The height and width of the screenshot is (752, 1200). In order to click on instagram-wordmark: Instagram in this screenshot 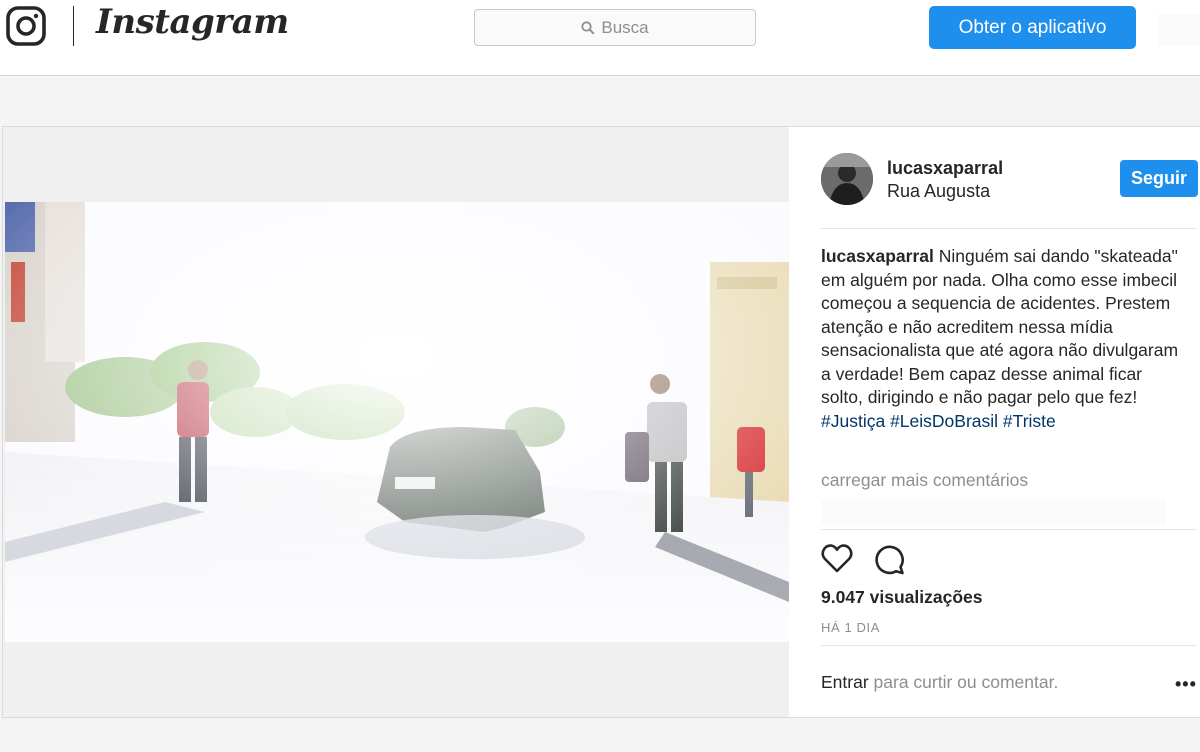, I will do `click(192, 22)`.